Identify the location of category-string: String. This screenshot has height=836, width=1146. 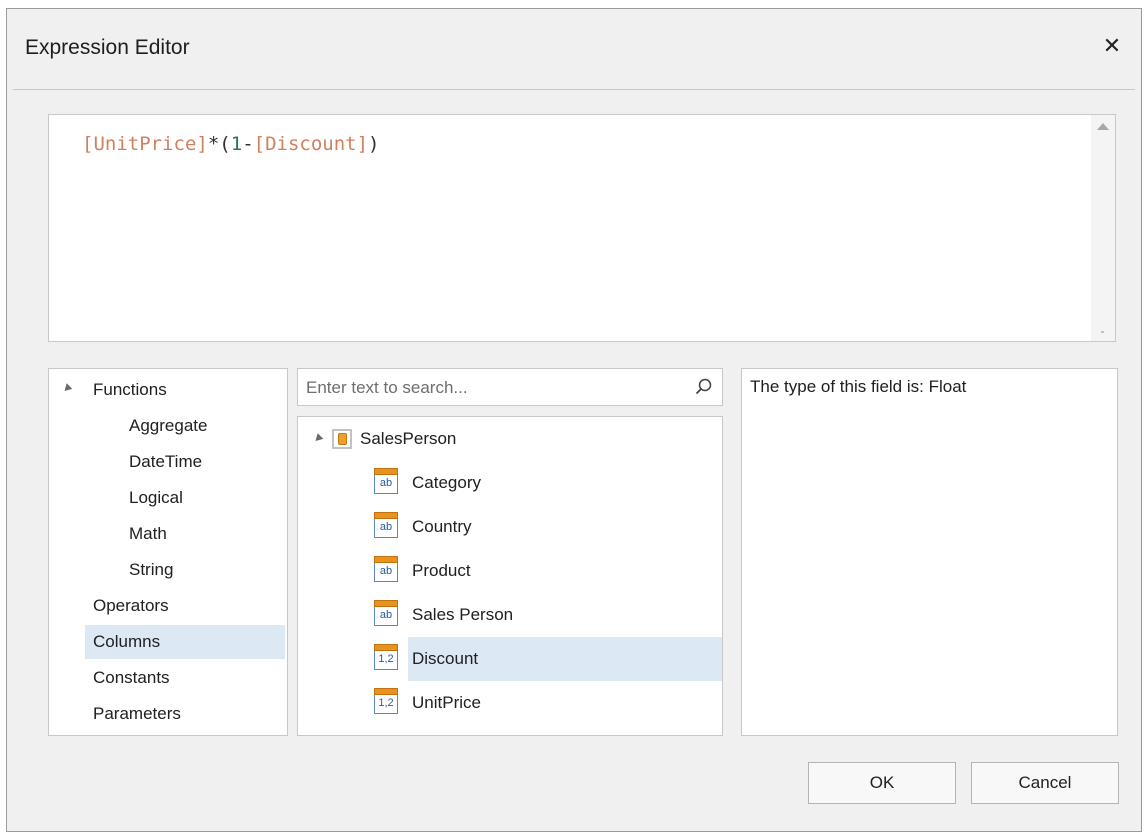
(201, 570).